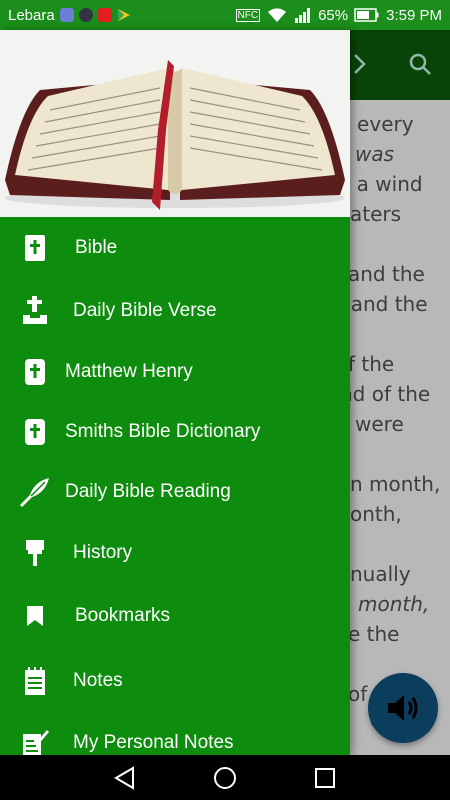  I want to click on menu-item-label: Matthew Henry, so click(129, 371).